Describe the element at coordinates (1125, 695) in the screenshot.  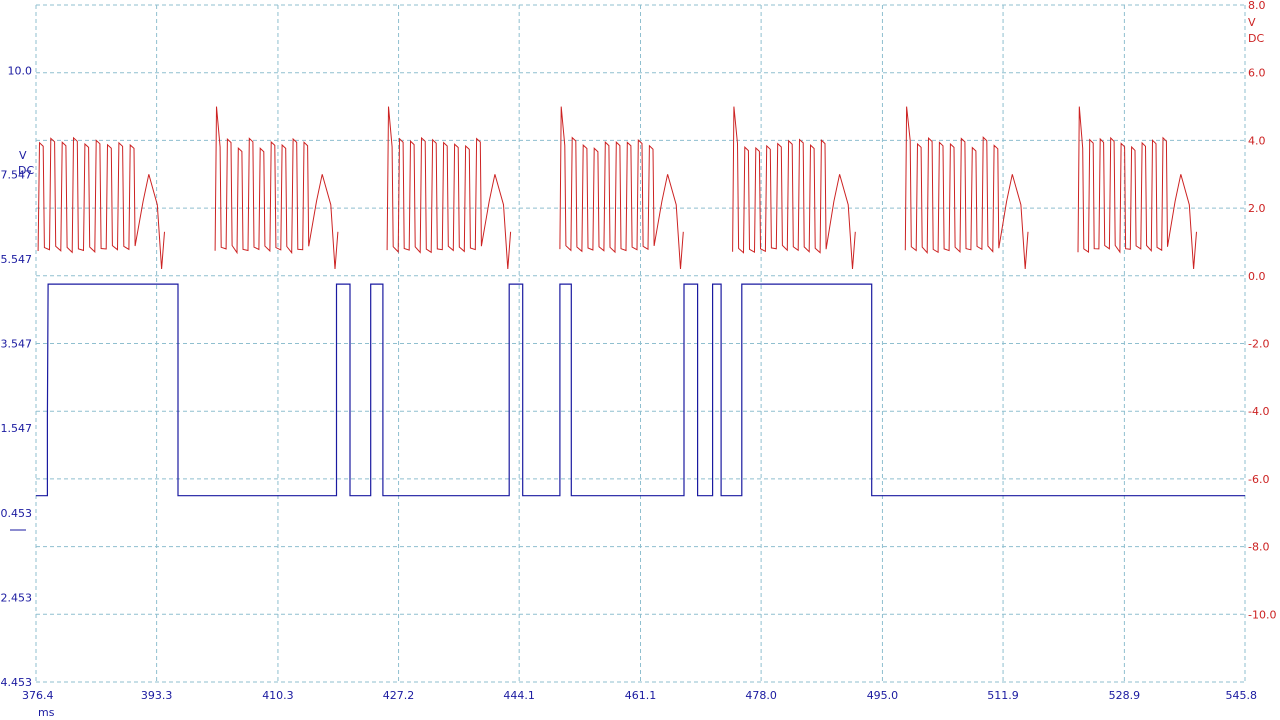
I see `x-tick-label: 528.9` at that location.